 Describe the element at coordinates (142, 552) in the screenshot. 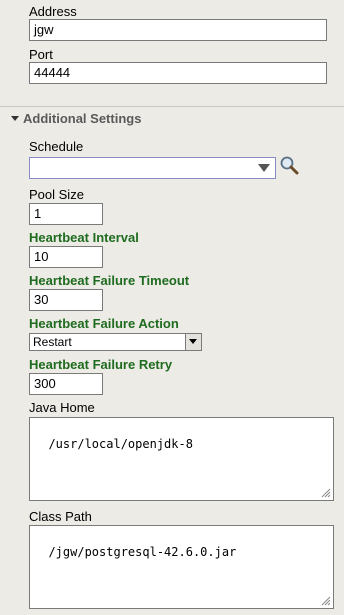

I see `class-path-value: /jgw/postgresql-42.6.0.jar` at that location.